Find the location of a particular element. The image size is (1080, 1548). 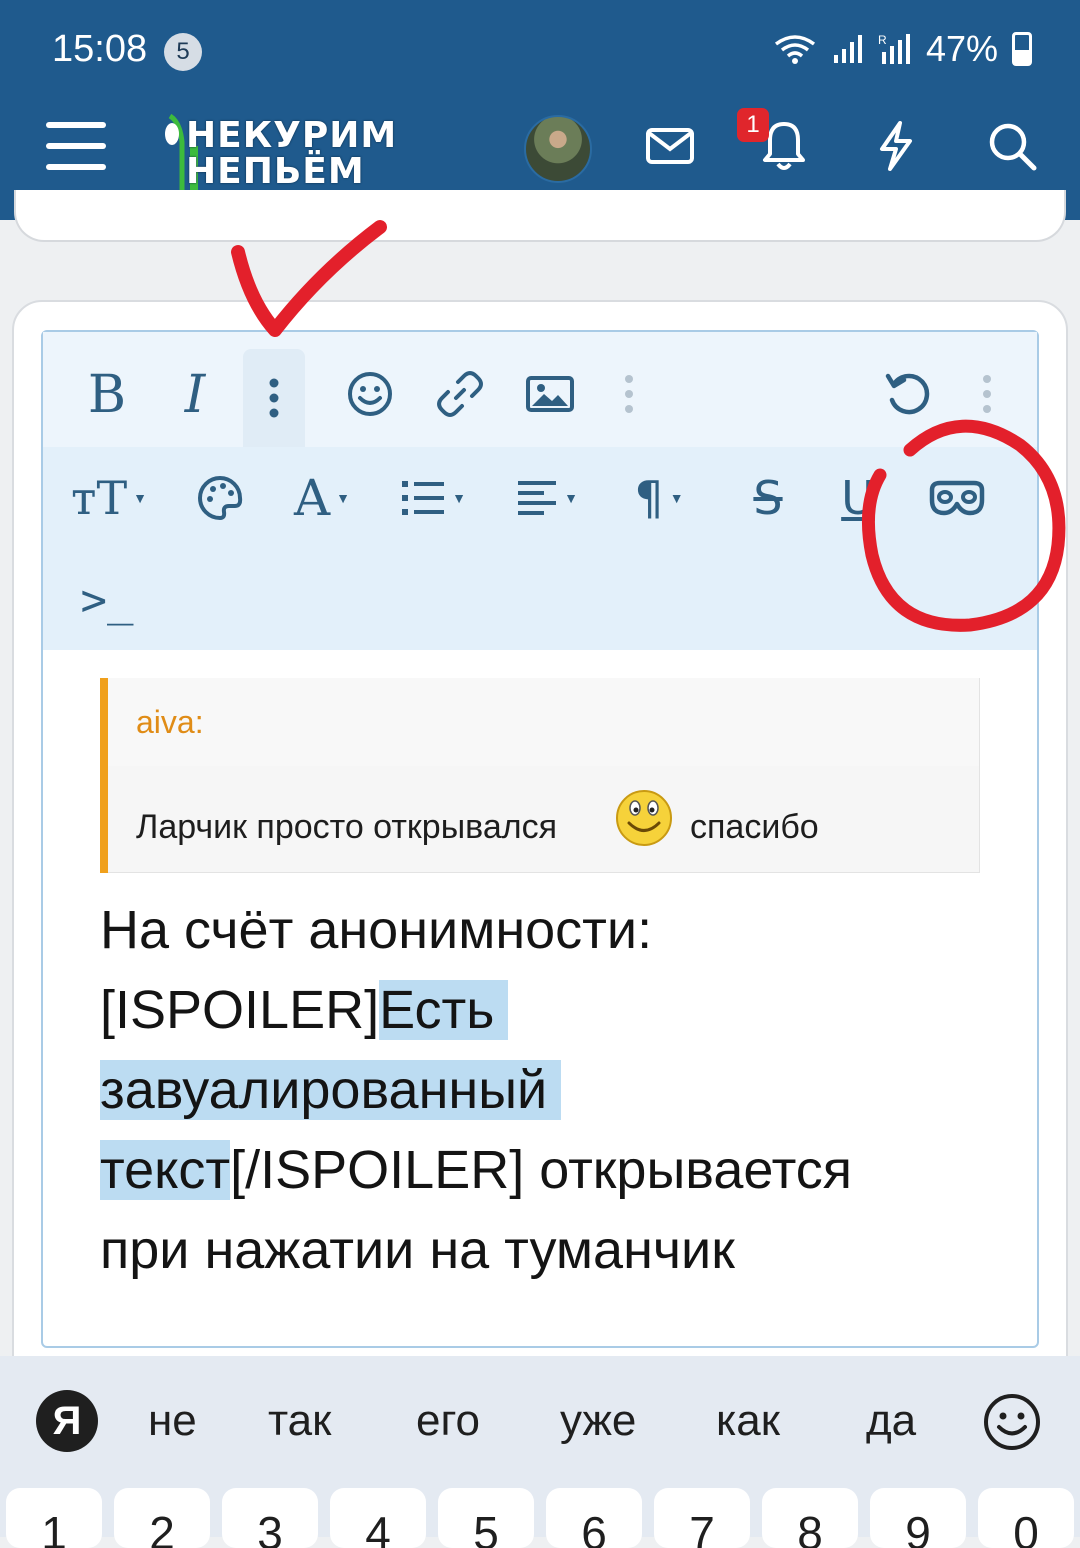

more-options-button is located at coordinates (274, 398).